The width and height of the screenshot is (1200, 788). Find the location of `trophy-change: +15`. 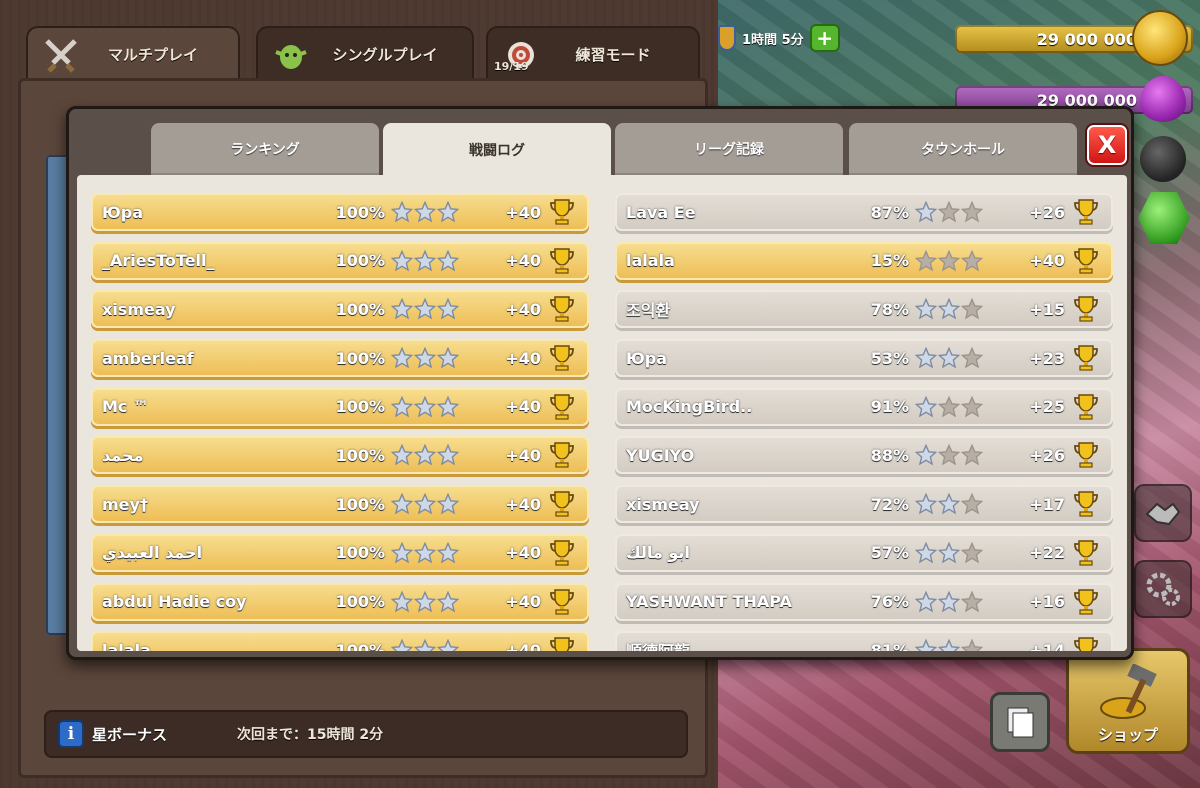

trophy-change: +15 is located at coordinates (1047, 309).